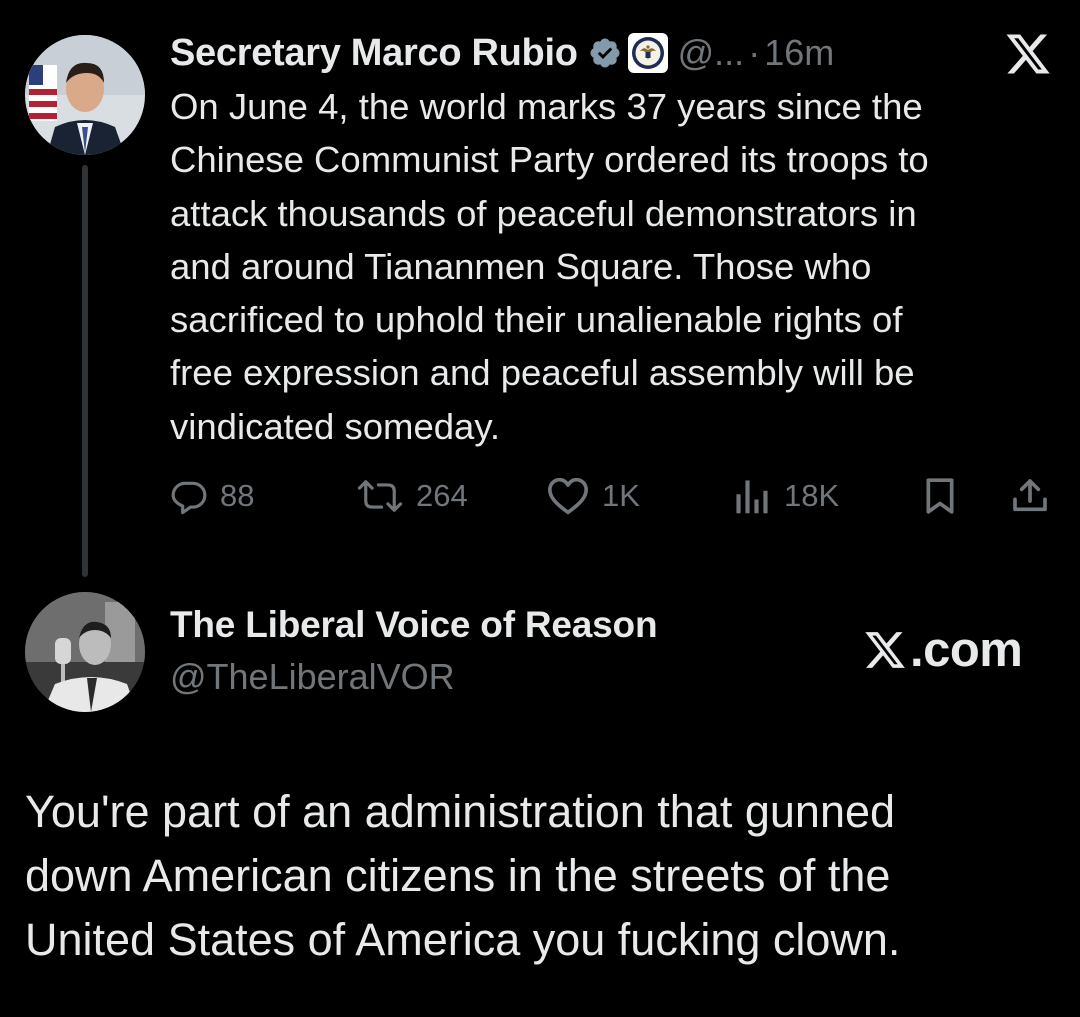 The image size is (1080, 1017). I want to click on reply-icon, so click(189, 498).